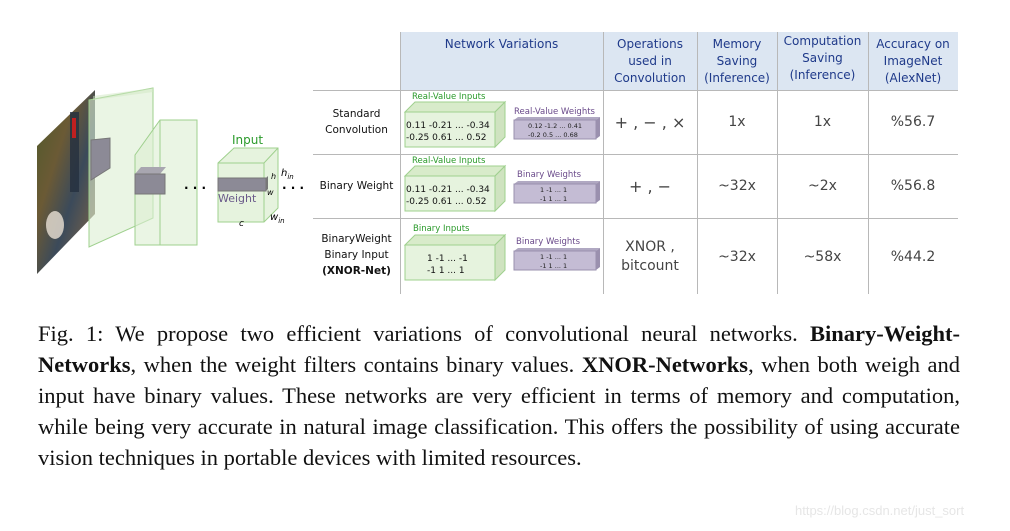 Image resolution: width=1010 pixels, height=531 pixels. Describe the element at coordinates (822, 121) in the screenshot. I see `computation-cell: 1x` at that location.